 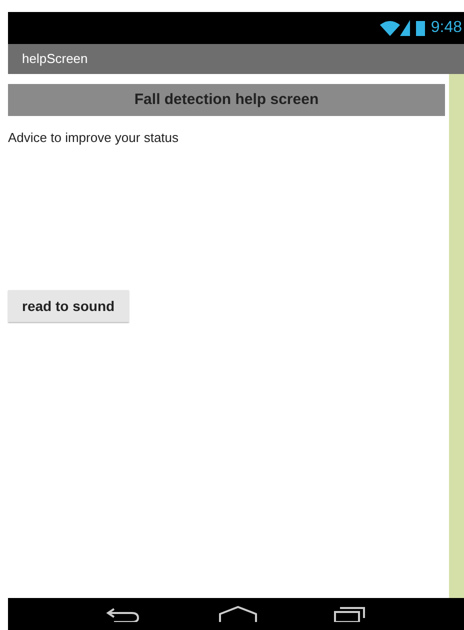 I want to click on advice-text: Advice to improve your status, so click(x=93, y=137).